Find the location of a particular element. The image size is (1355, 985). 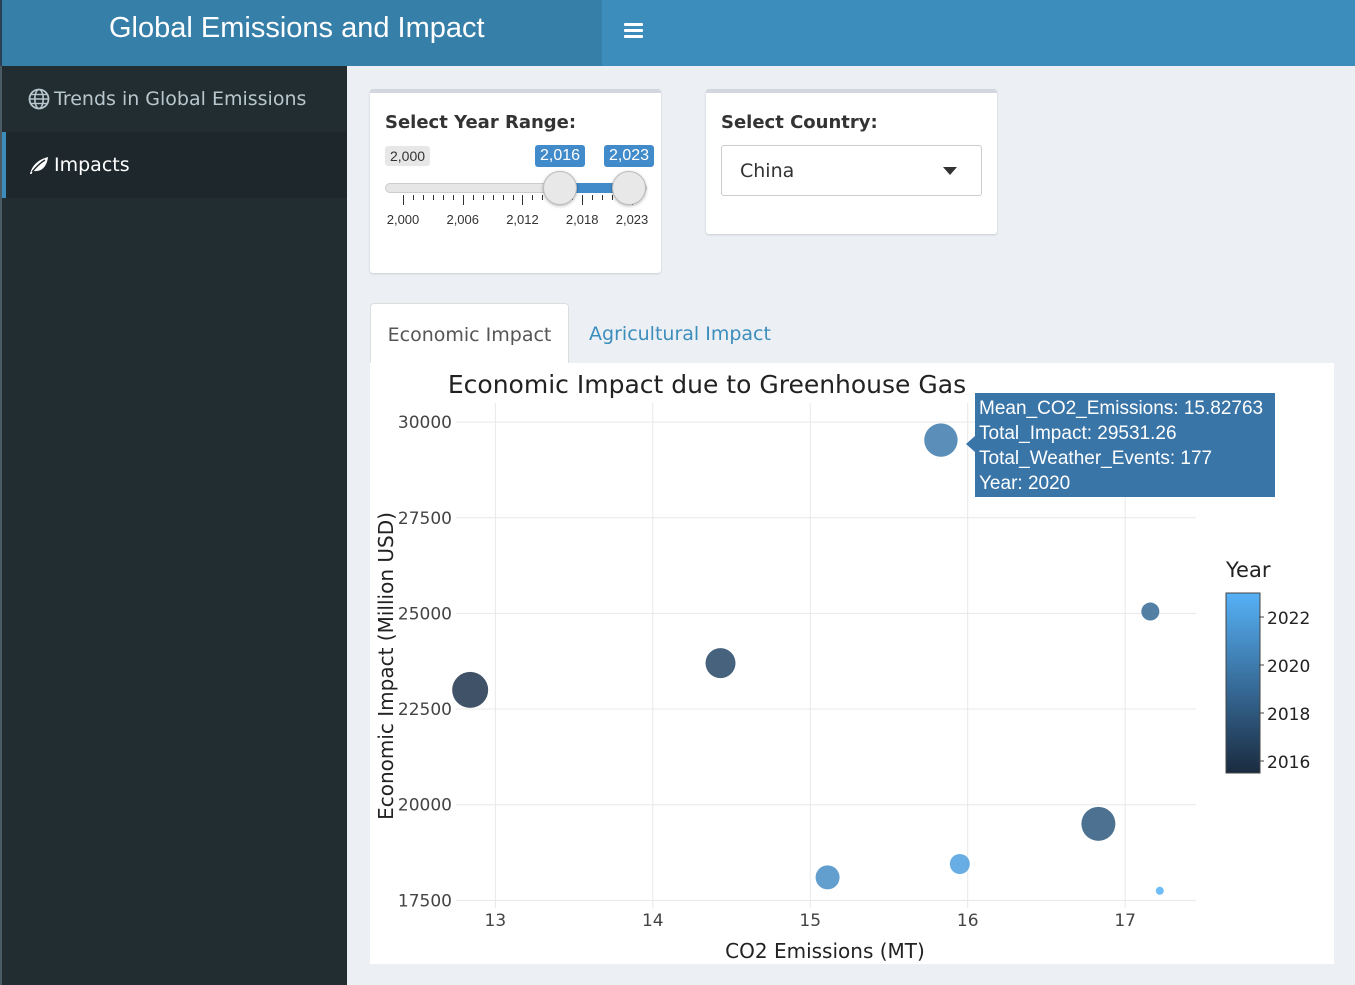

y-tick-label: 25000 is located at coordinates (425, 614).